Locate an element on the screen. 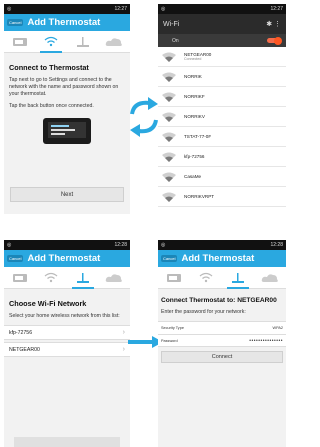  wifi-network-text: NETGEAR00 Connected is located at coordinates (197, 56).